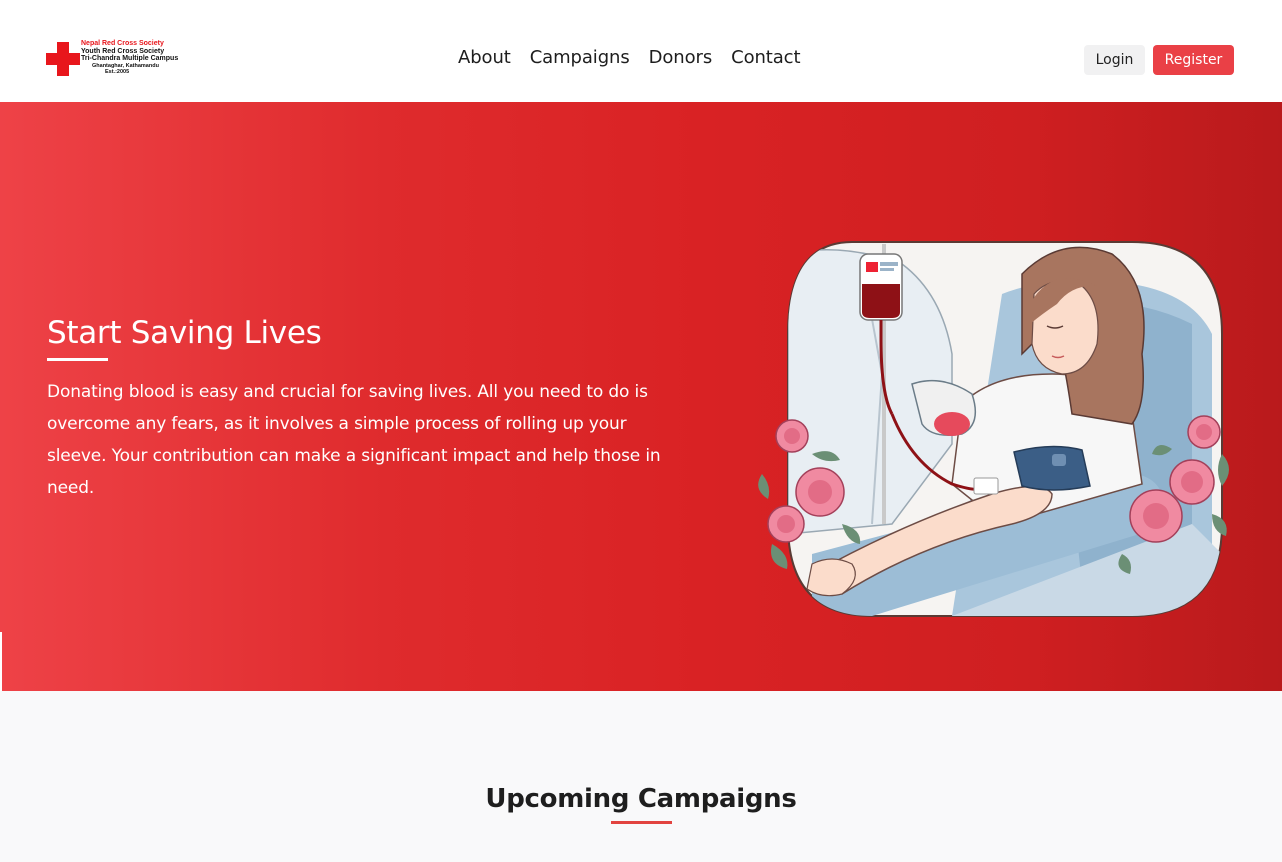 The image size is (1282, 862). What do you see at coordinates (580, 57) in the screenshot?
I see `nav-link-campaigns: Campaigns` at bounding box center [580, 57].